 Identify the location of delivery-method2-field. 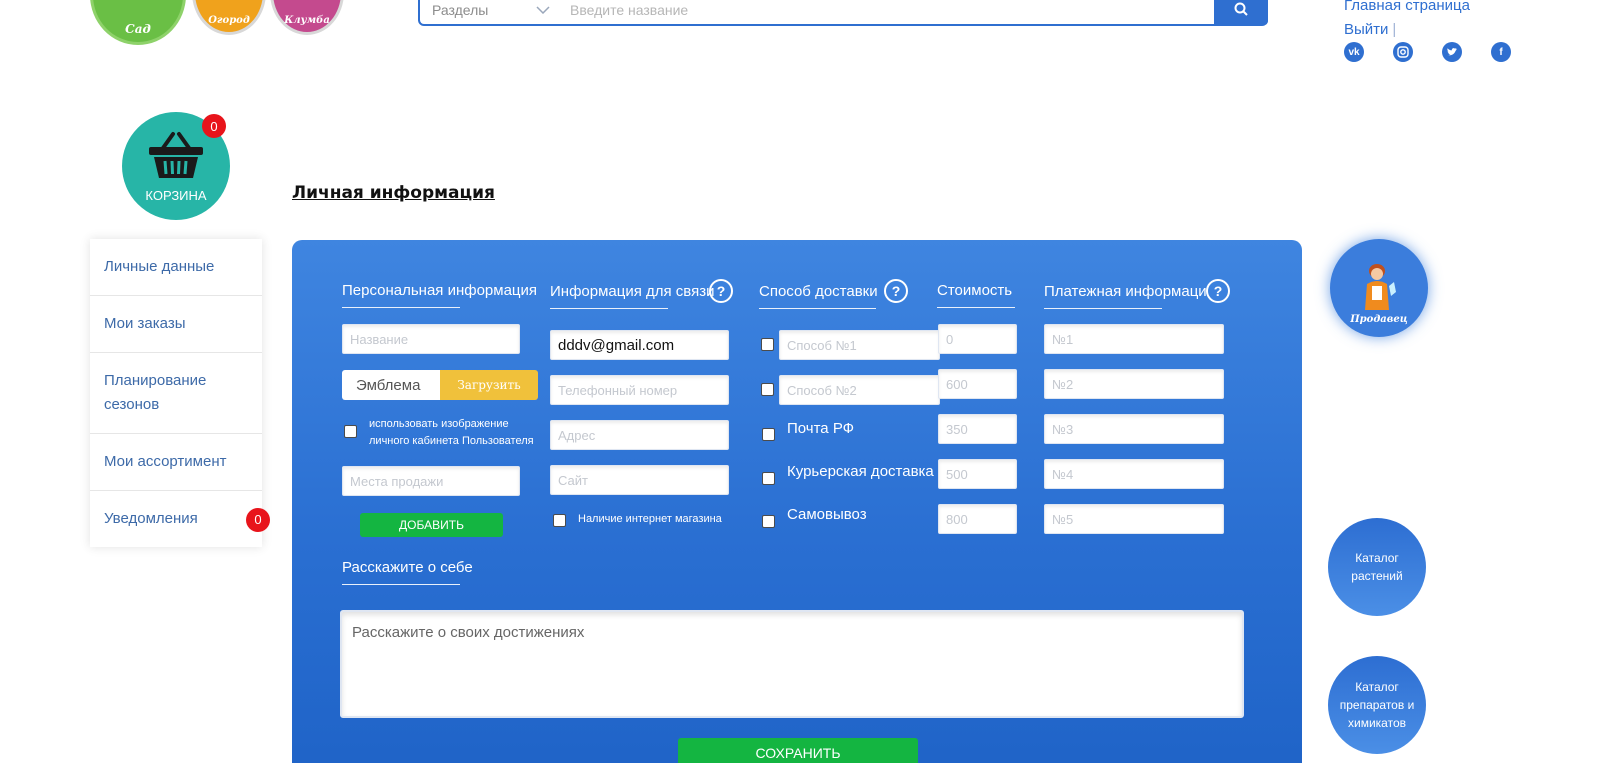
(859, 390).